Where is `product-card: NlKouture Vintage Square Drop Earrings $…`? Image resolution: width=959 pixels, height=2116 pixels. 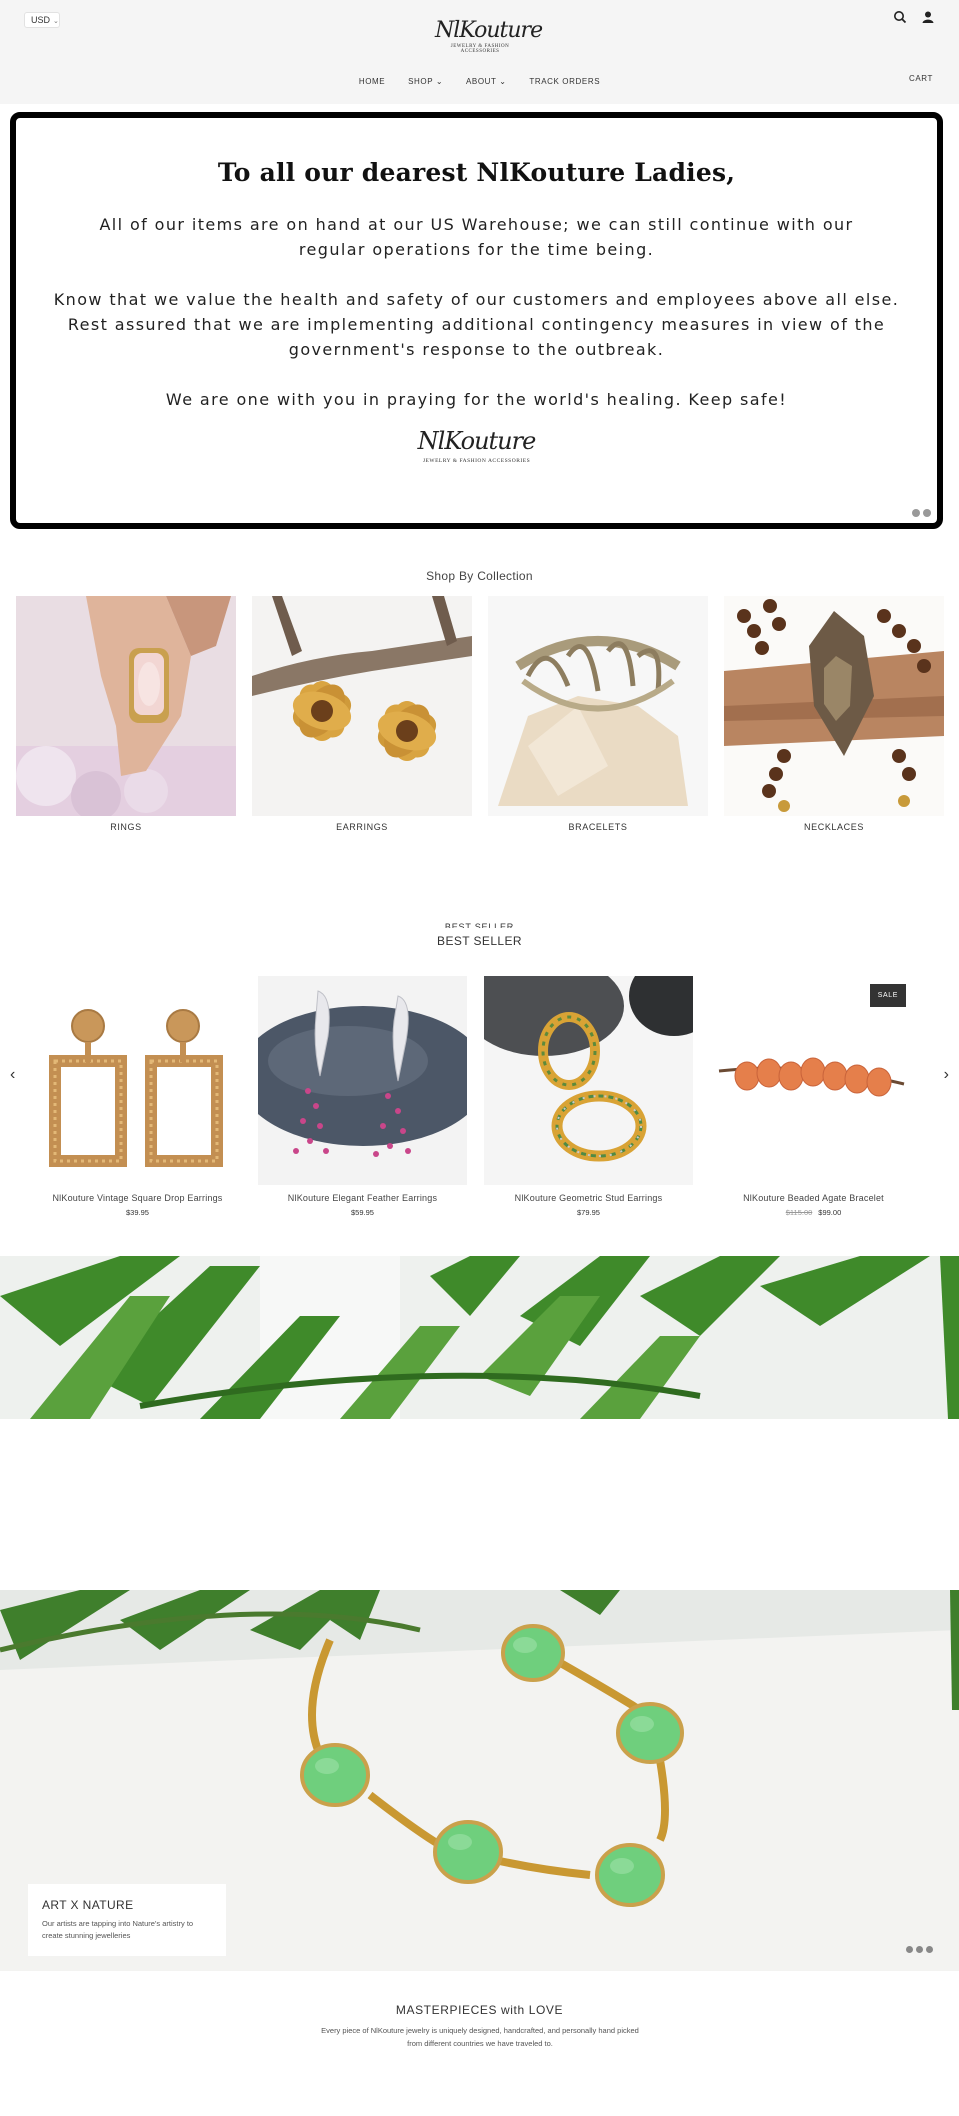
product-card: NlKouture Vintage Square Drop Earrings $… is located at coordinates (137, 1096).